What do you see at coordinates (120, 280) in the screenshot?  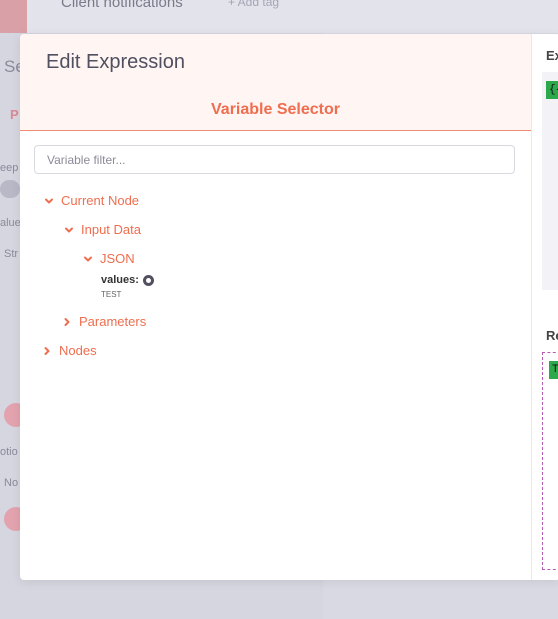 I see `value-key: values:` at bounding box center [120, 280].